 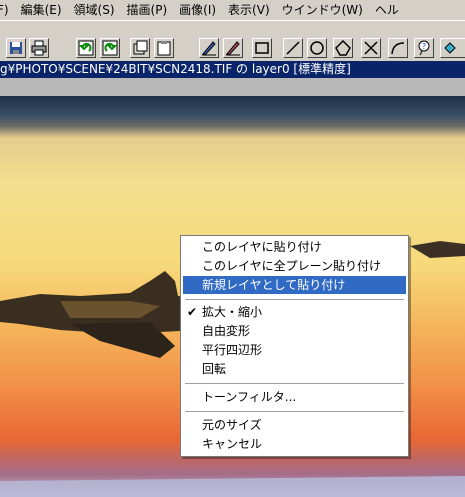 What do you see at coordinates (94, 10) in the screenshot?
I see `menu-selection: 領域(S)` at bounding box center [94, 10].